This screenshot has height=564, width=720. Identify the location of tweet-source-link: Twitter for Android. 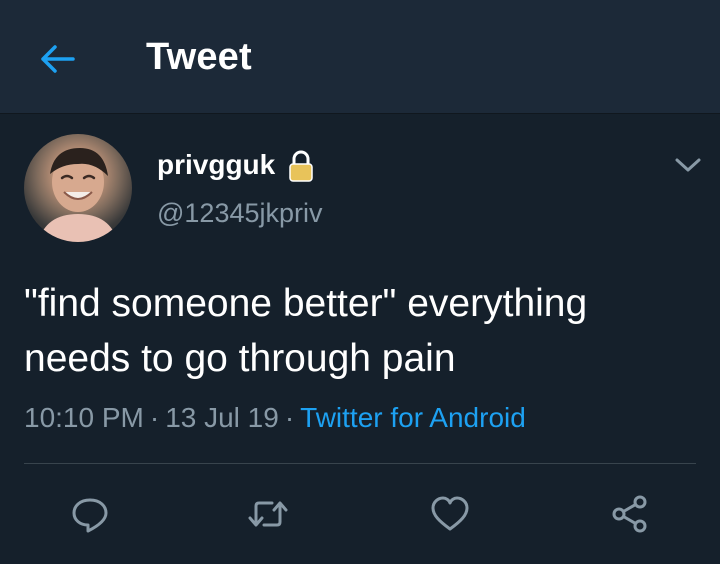
(413, 417).